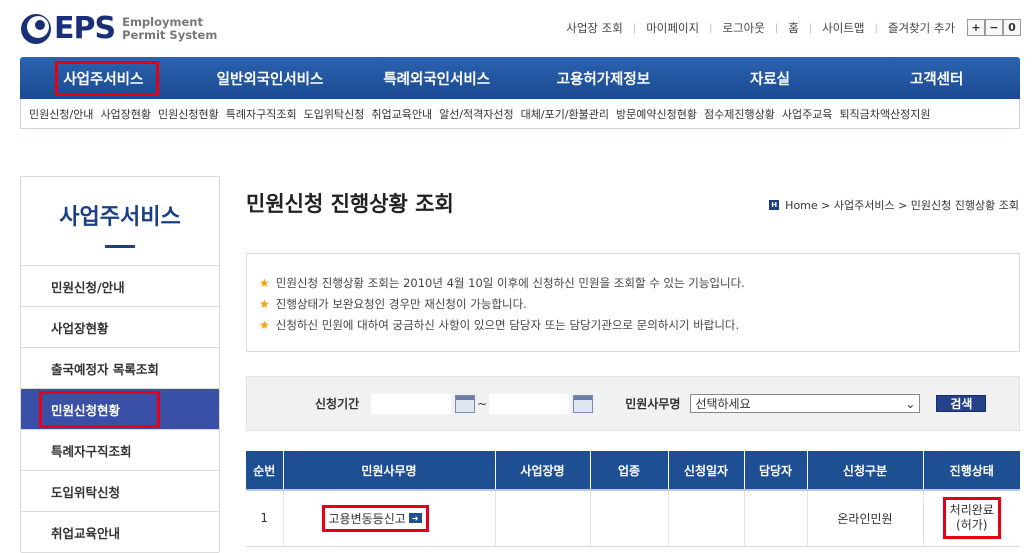 This screenshot has height=553, width=1033. Describe the element at coordinates (61, 114) in the screenshot. I see `subnav-item: 민원신청/안내` at that location.